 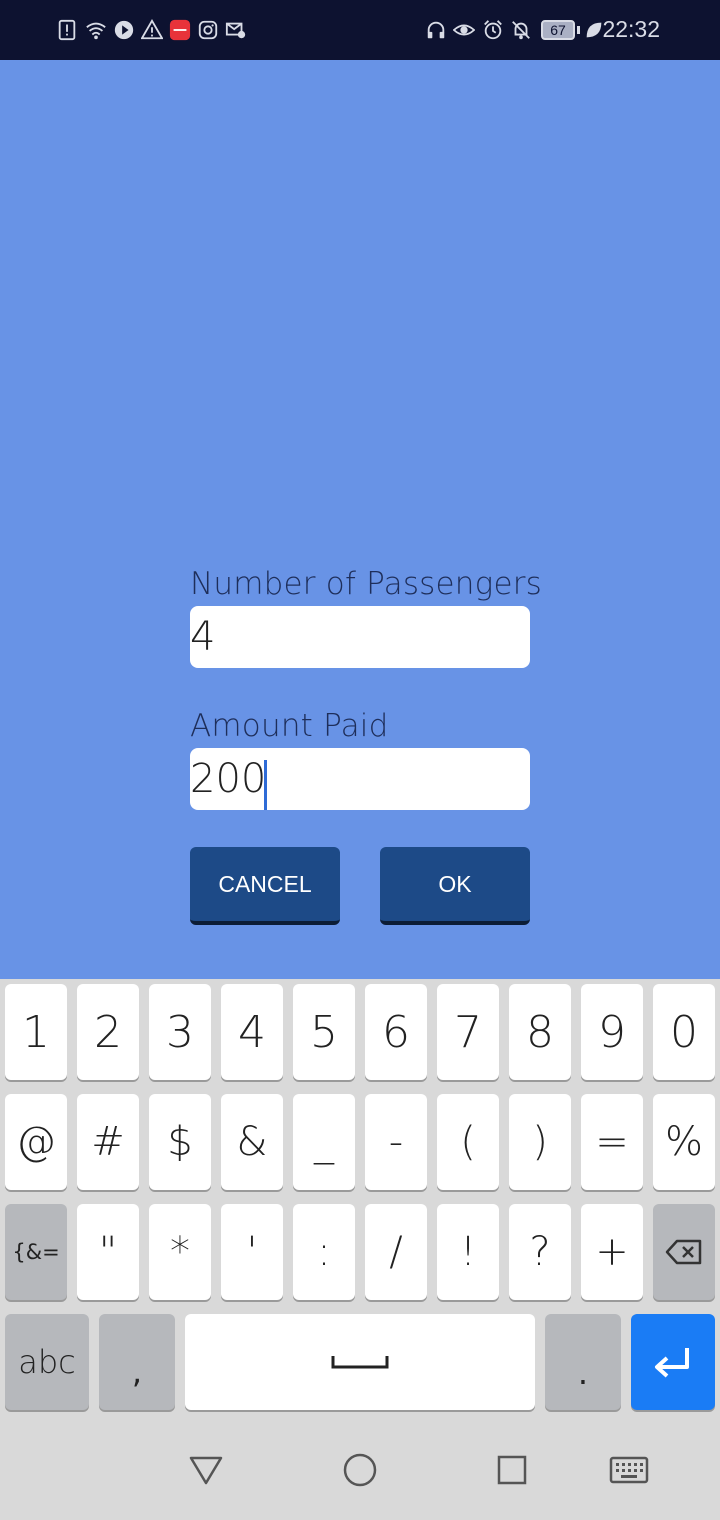 I want to click on ok-button: OK, so click(x=455, y=886).